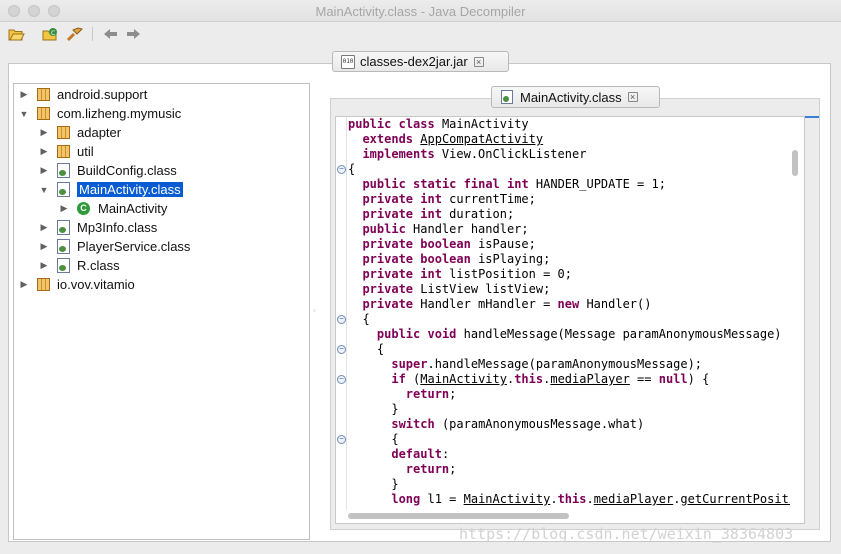 The image size is (841, 554). I want to click on splitter-handle: ◦, so click(317, 310).